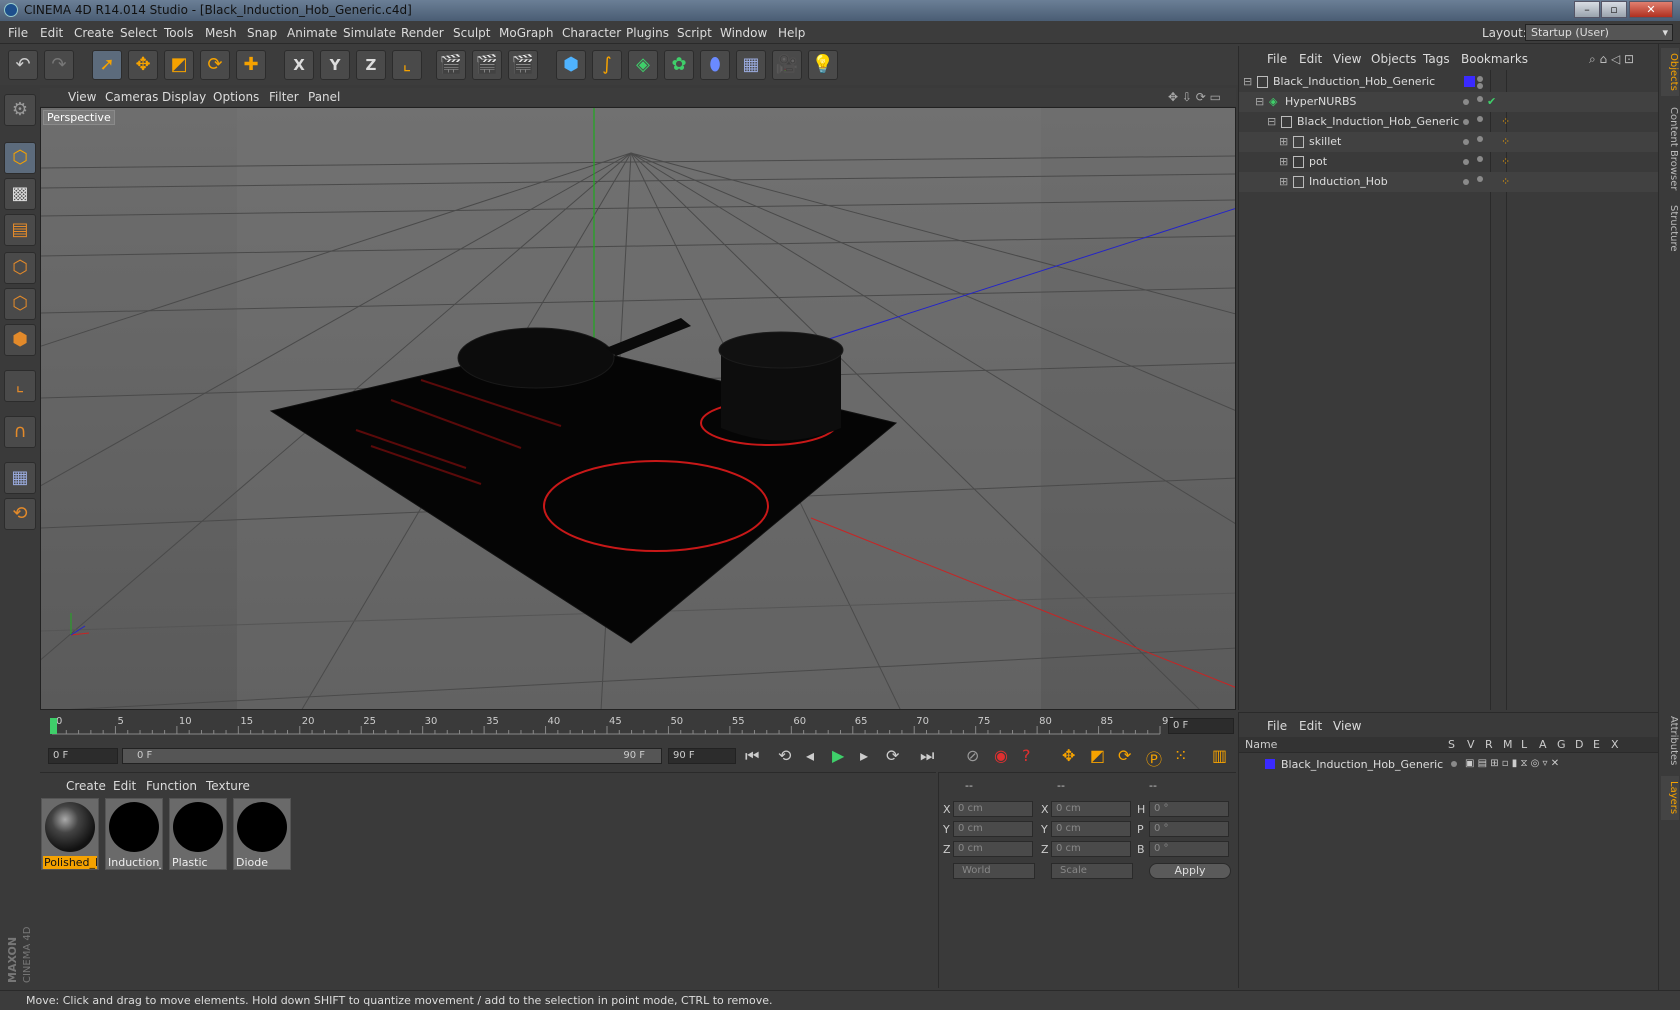 The width and height of the screenshot is (1680, 1010). I want to click on layer-col-s: S, so click(1451, 744).